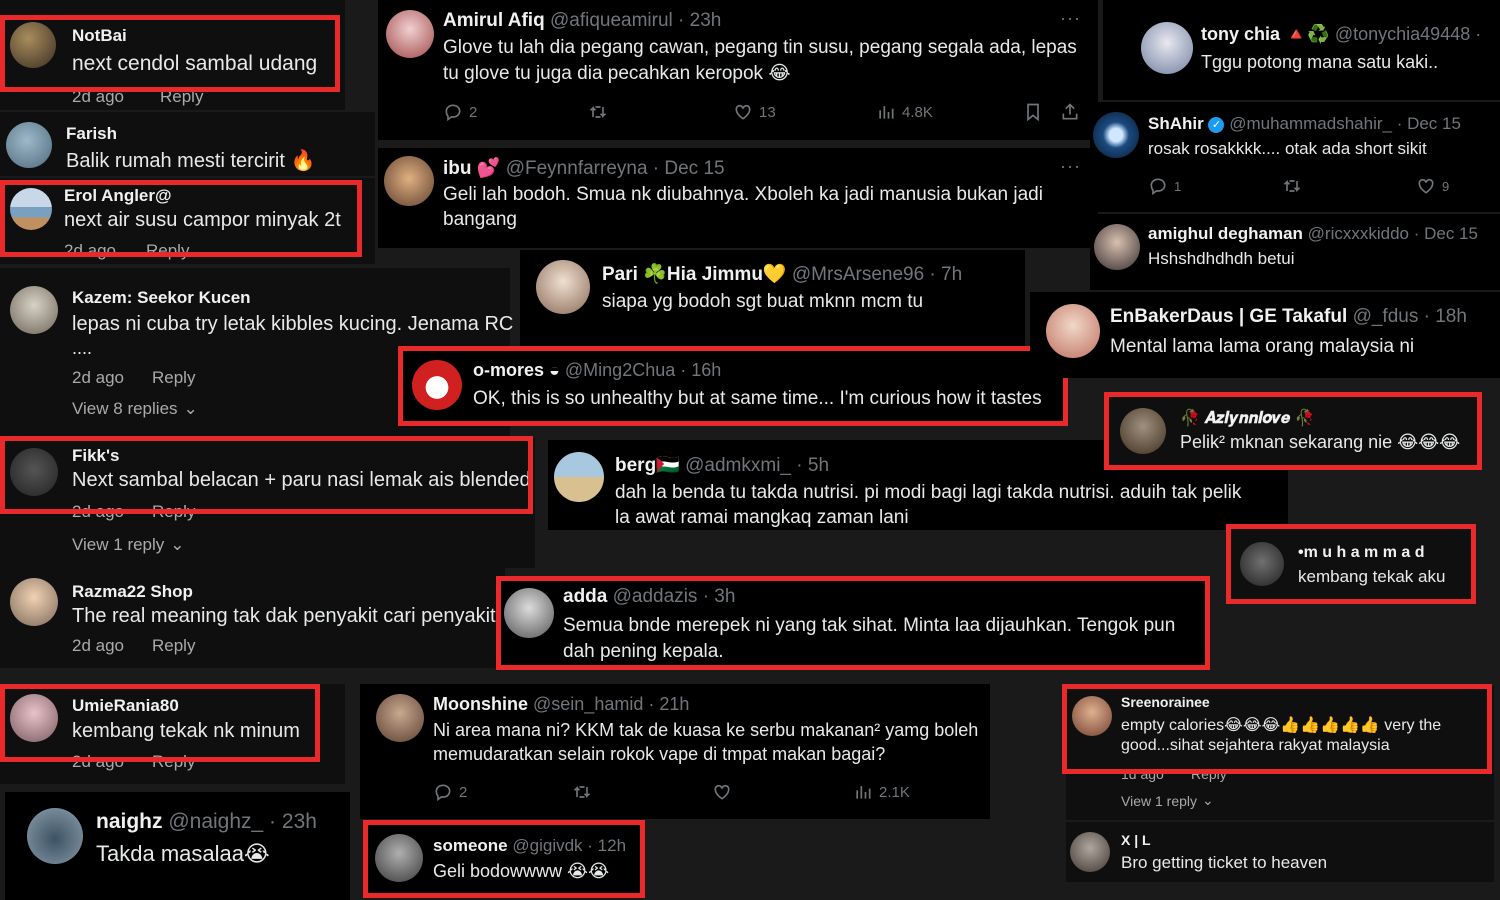 The width and height of the screenshot is (1500, 900). Describe the element at coordinates (881, 792) in the screenshot. I see `views-button: 2.1K` at that location.